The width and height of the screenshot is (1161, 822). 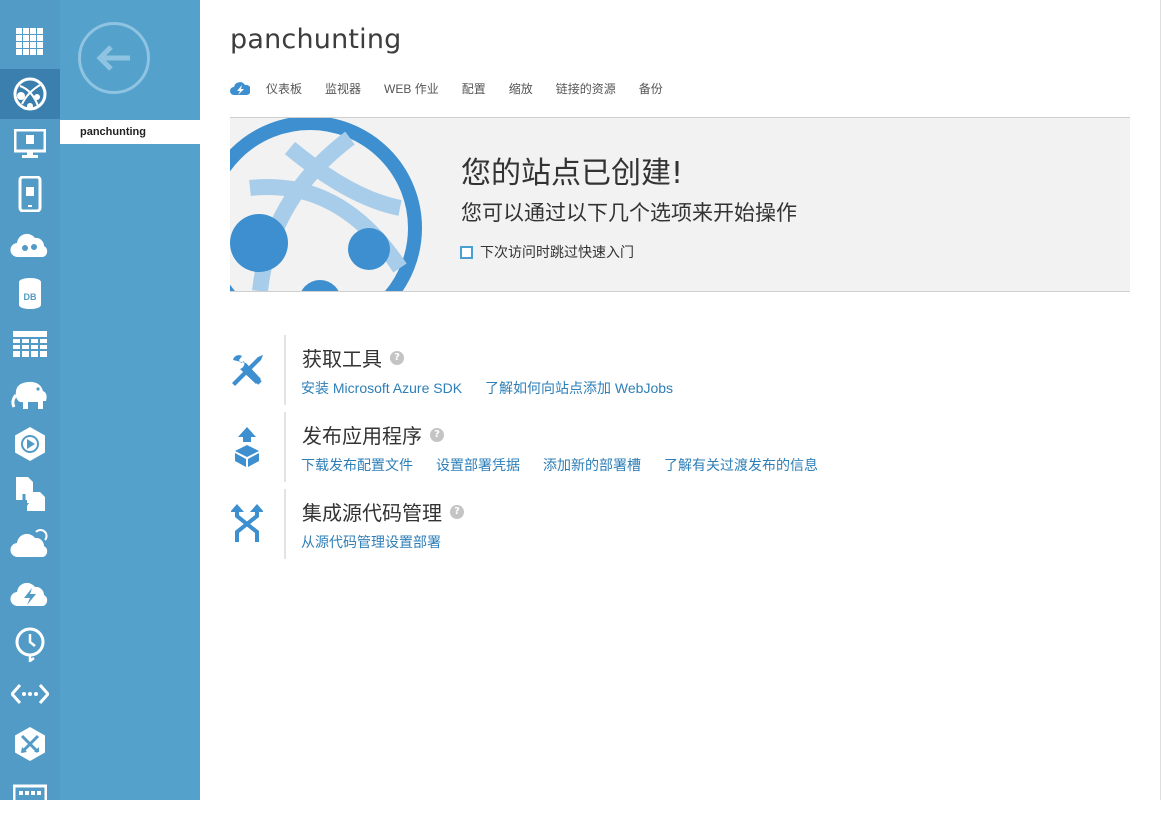 What do you see at coordinates (629, 213) in the screenshot?
I see `banner-subtitle: 您可以通过以下几个选项来开始操作` at bounding box center [629, 213].